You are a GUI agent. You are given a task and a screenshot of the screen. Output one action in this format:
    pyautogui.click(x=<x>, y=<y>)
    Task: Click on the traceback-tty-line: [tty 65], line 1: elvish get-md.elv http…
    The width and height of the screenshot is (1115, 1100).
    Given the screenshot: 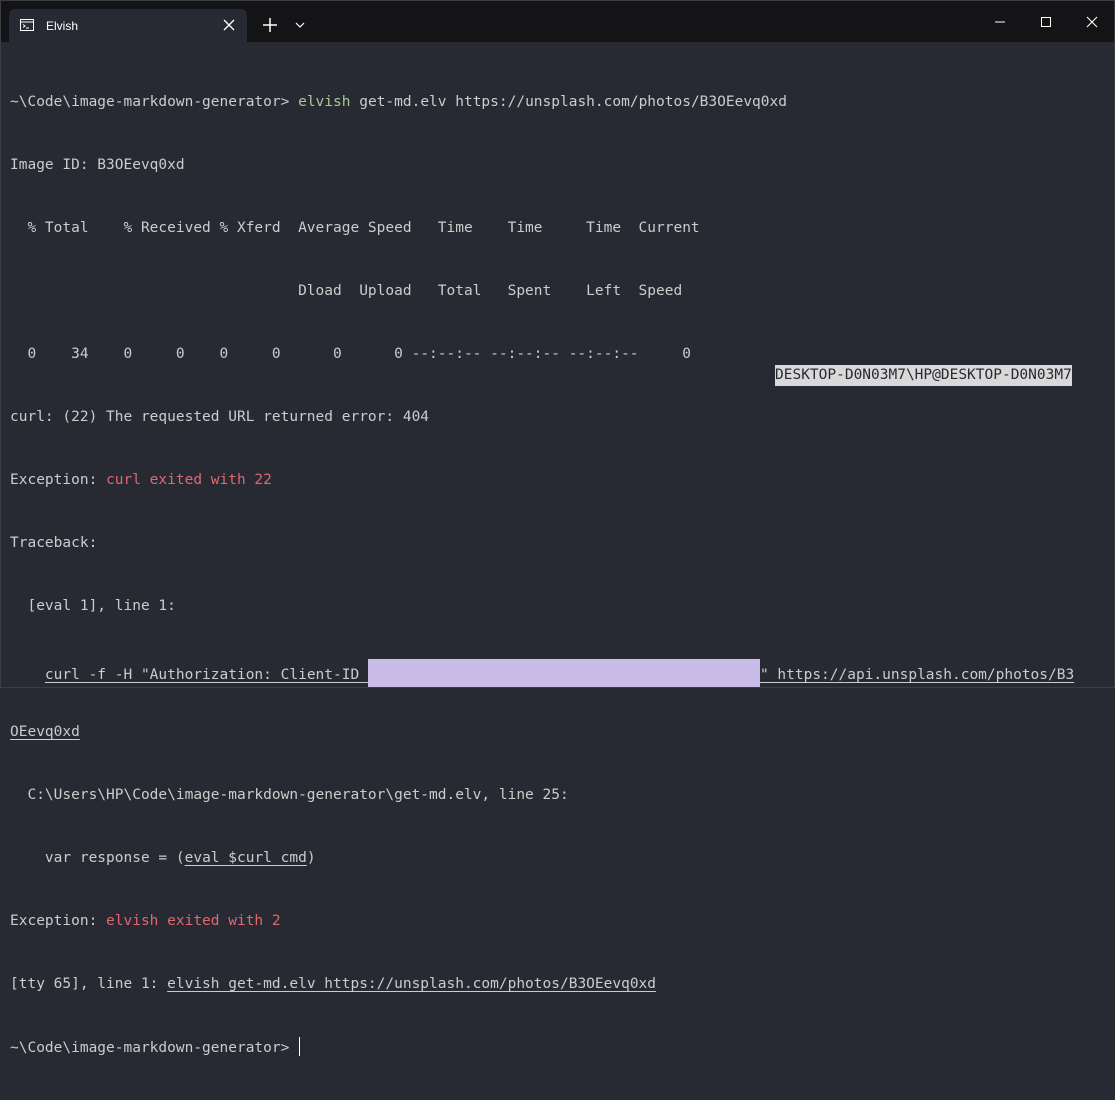 What is the action you would take?
    pyautogui.click(x=558, y=984)
    